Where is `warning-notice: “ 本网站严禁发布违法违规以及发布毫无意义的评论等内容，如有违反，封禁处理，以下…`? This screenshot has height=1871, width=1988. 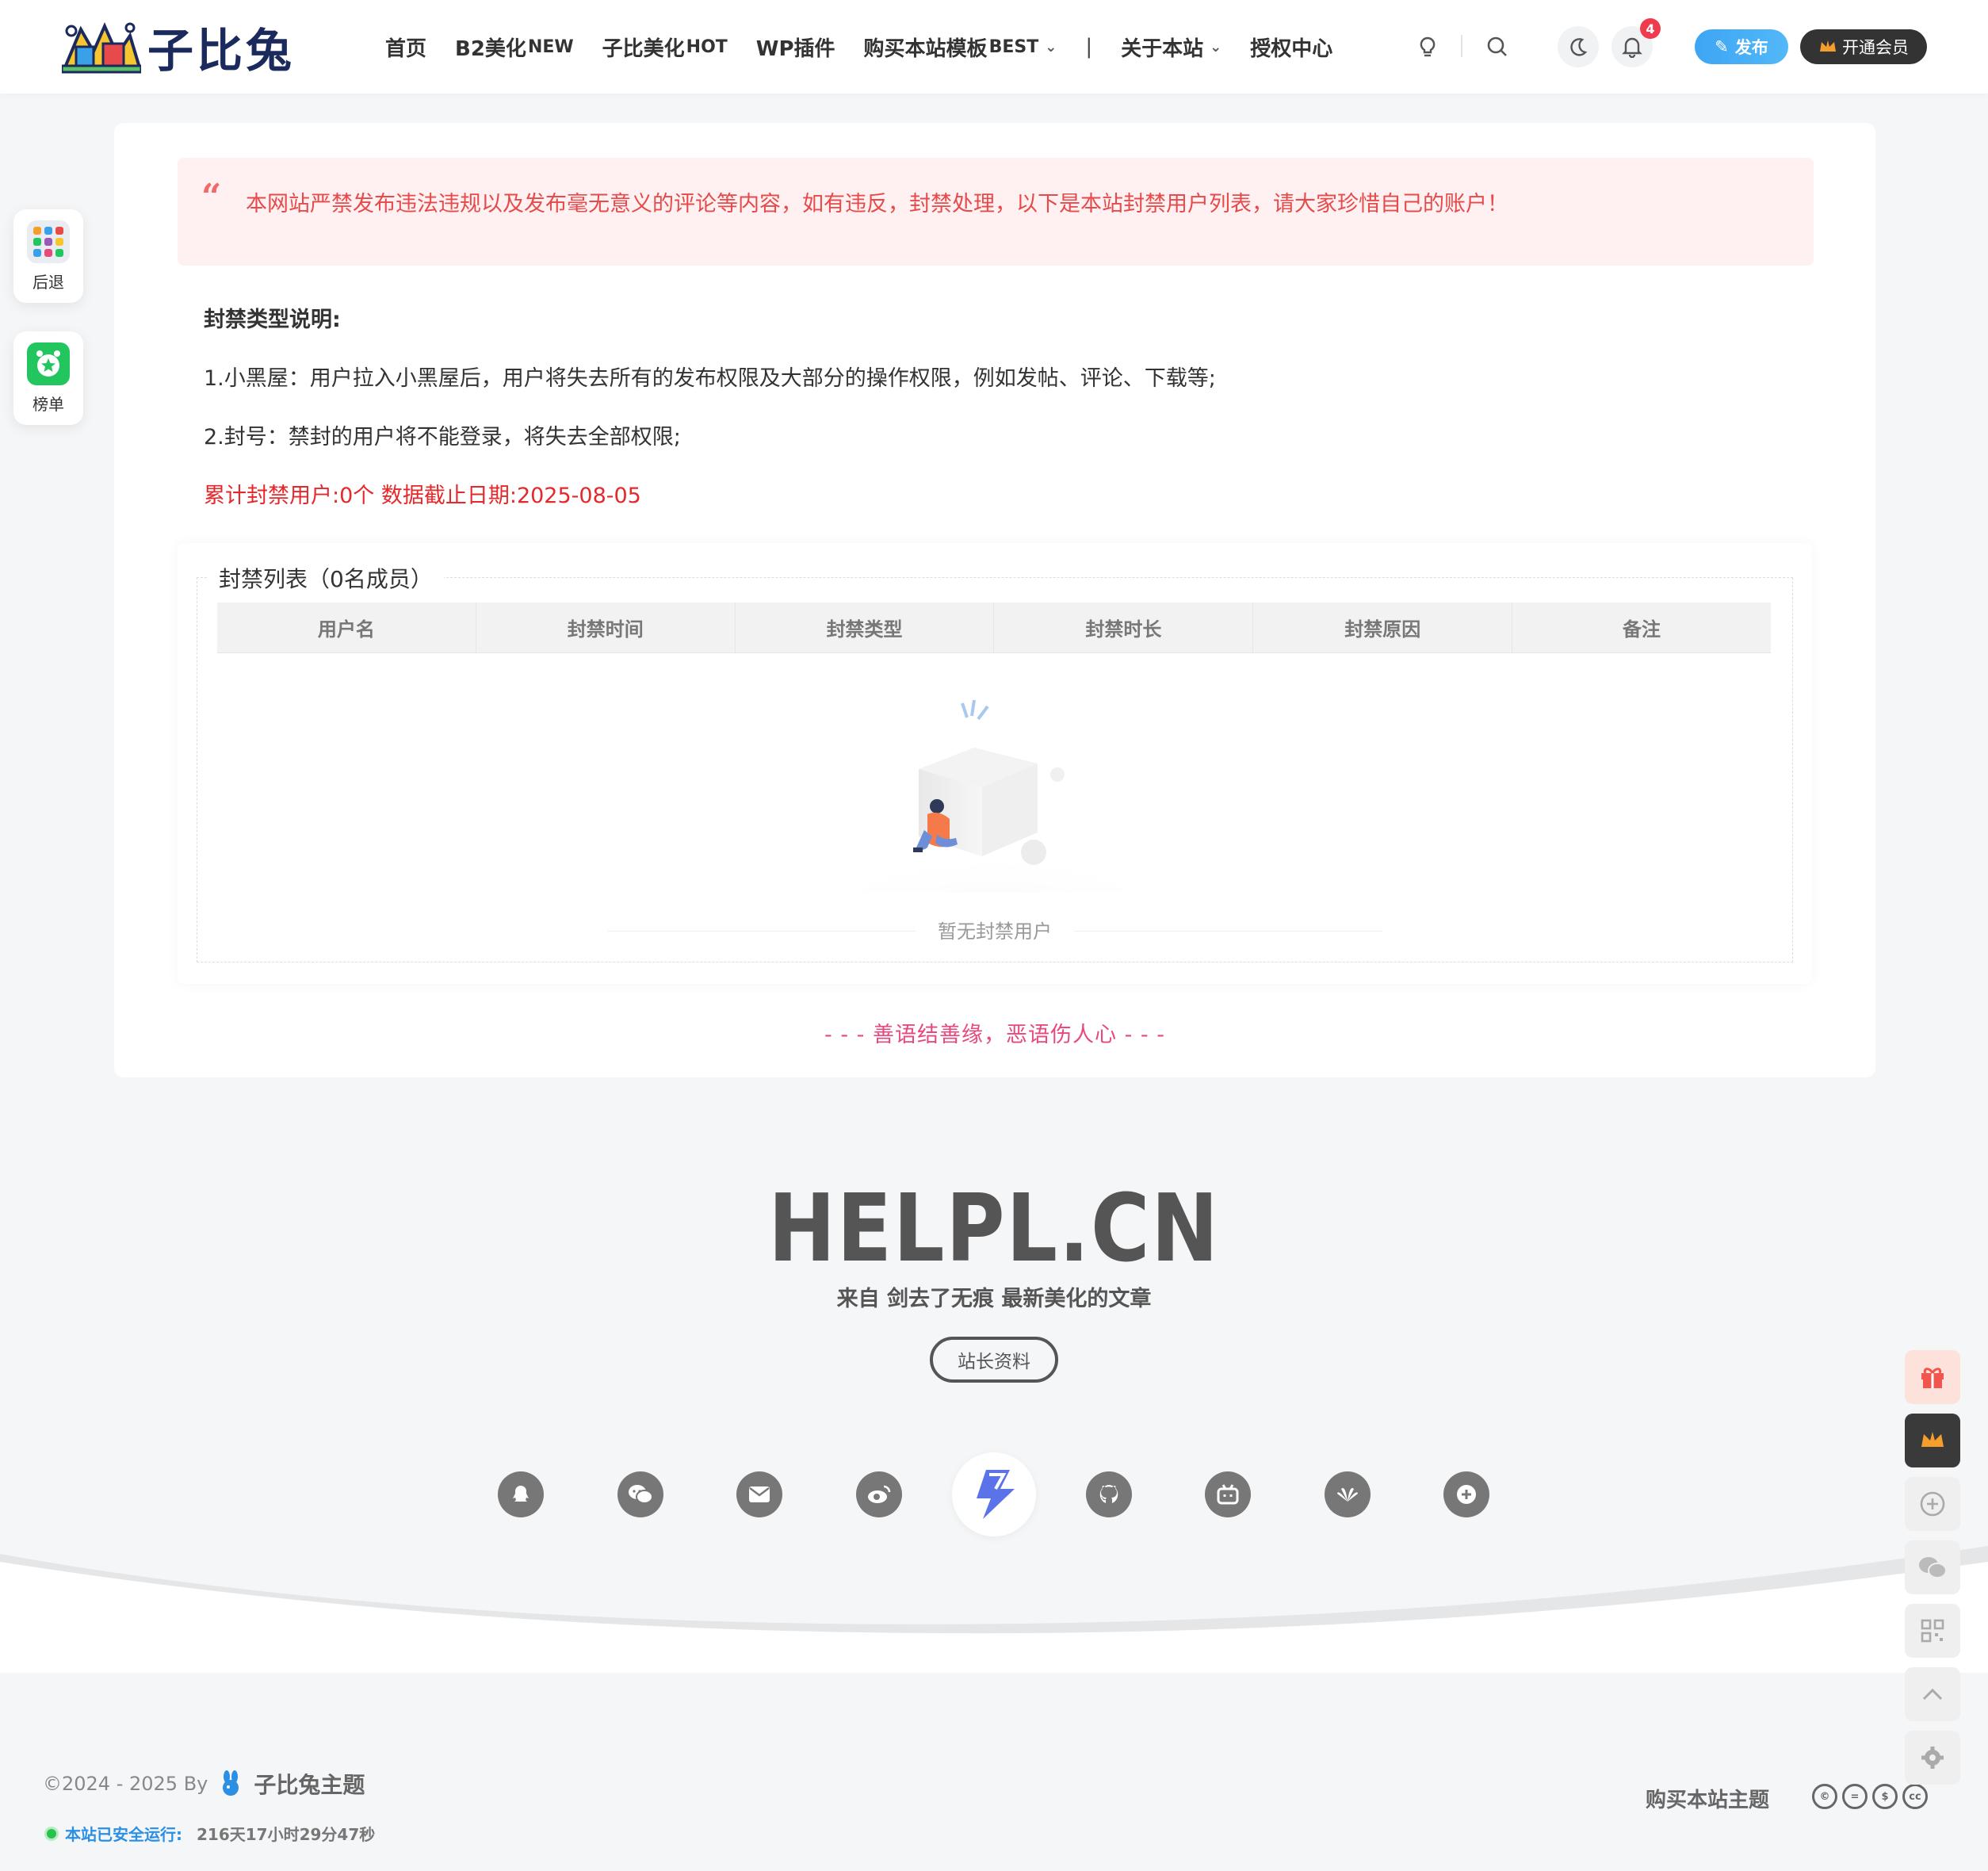 warning-notice: “ 本网站严禁发布违法违规以及发布毫无意义的评论等内容，如有违反，封禁处理，以下… is located at coordinates (996, 212).